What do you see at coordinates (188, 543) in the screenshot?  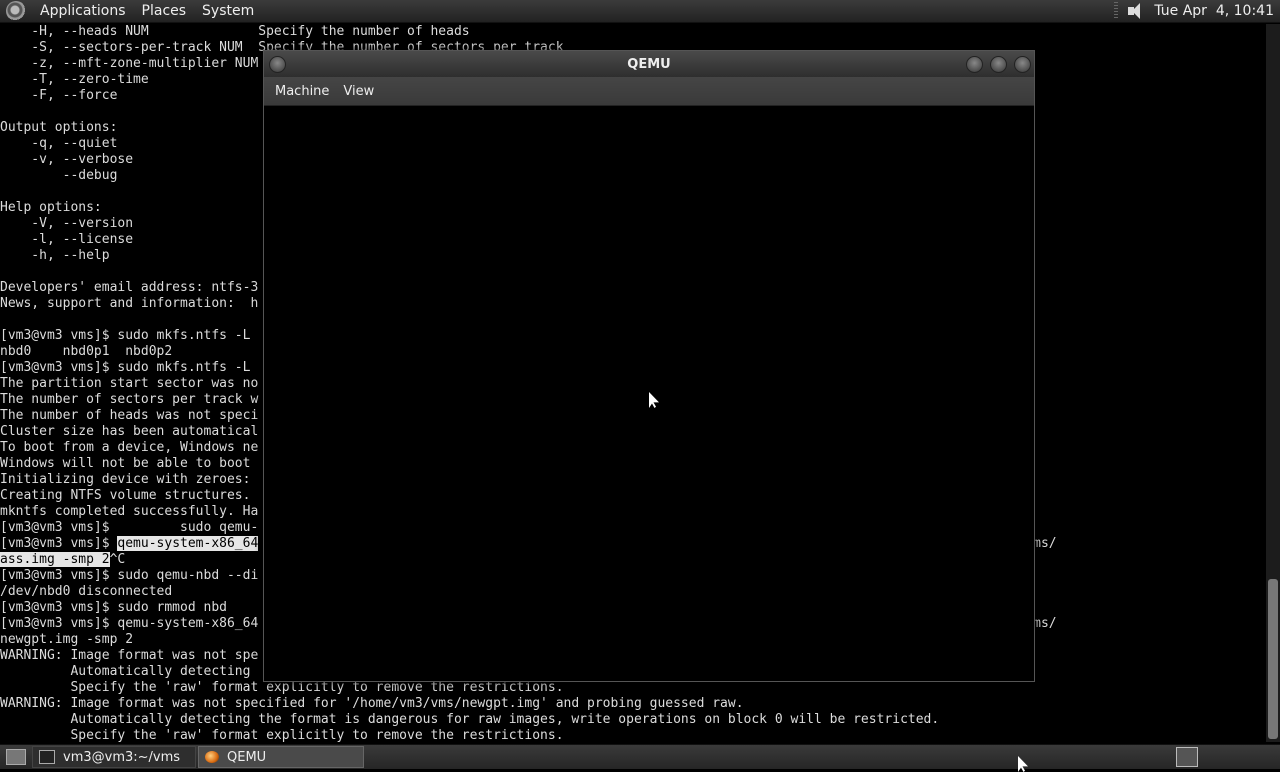 I see `selected-text: qemu-system-x86_64` at bounding box center [188, 543].